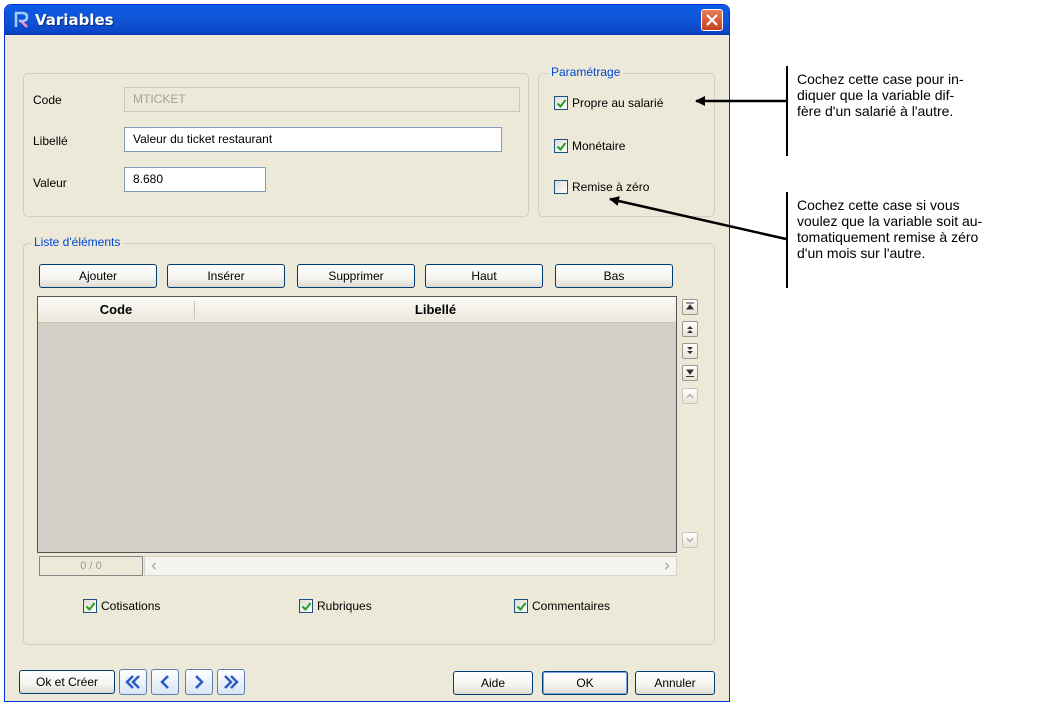 This screenshot has height=708, width=1055. I want to click on annotation-arrows, so click(698, 168).